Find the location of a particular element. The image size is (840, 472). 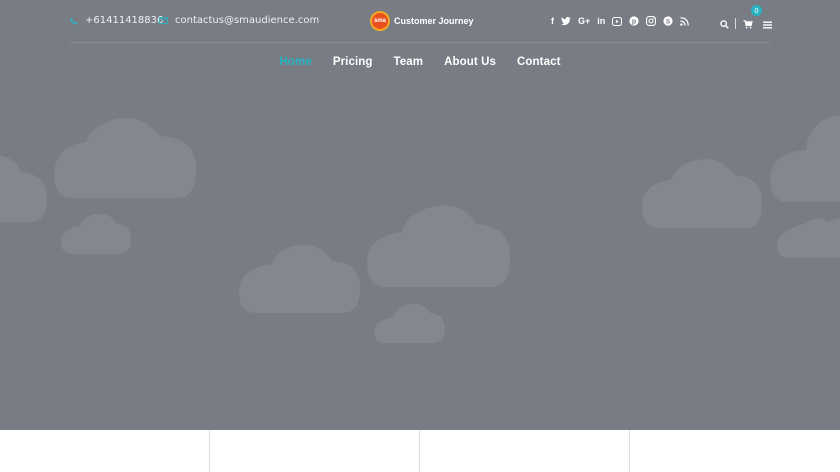

email-contact: contactus@smaudience.com is located at coordinates (239, 20).